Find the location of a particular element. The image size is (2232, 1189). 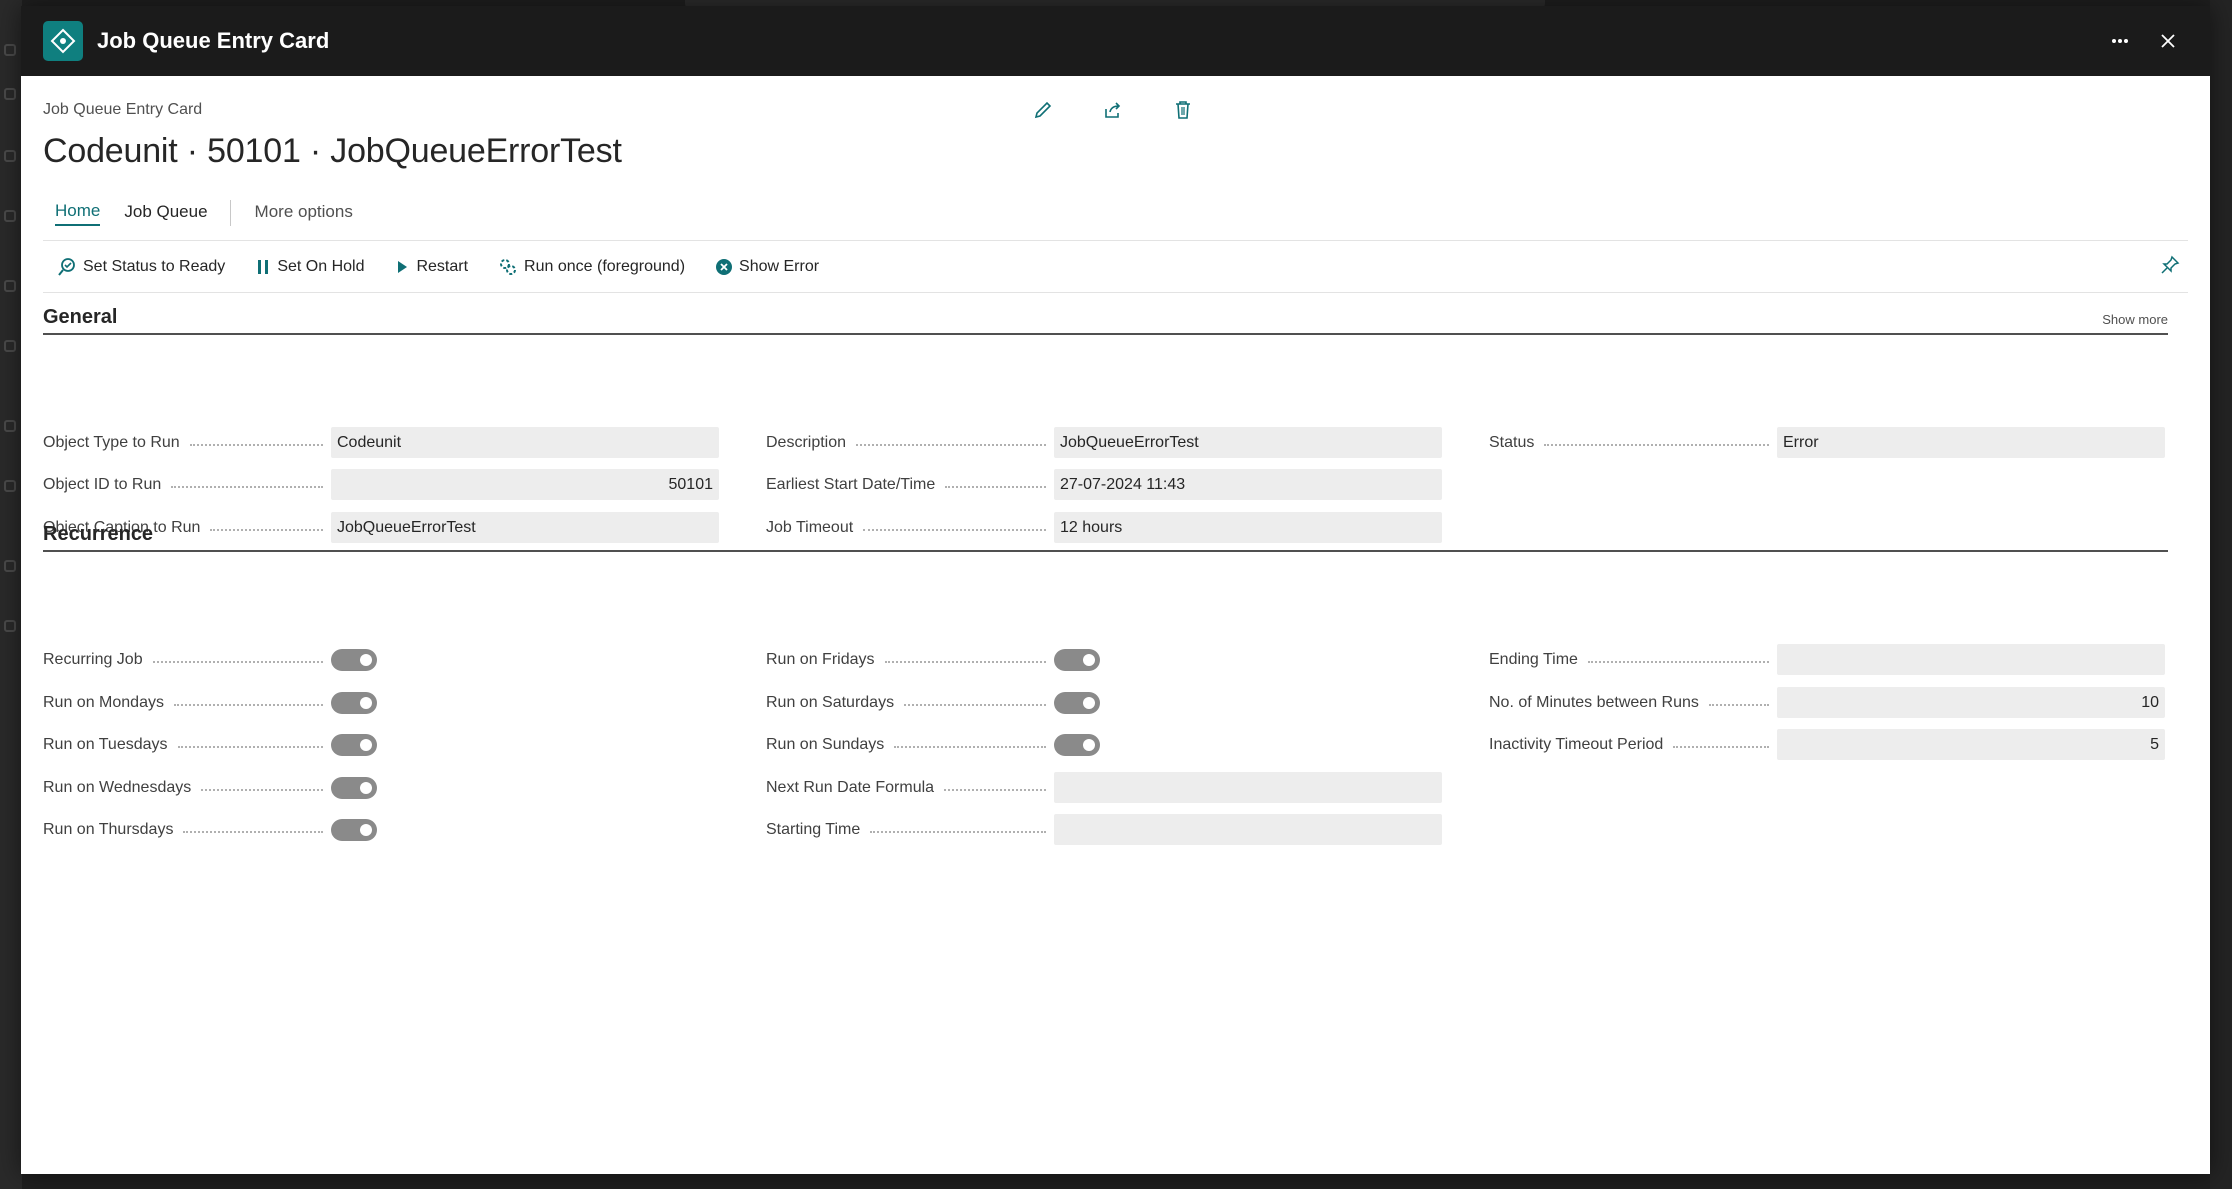

run-once-button: Run once (foreground) is located at coordinates (591, 267).